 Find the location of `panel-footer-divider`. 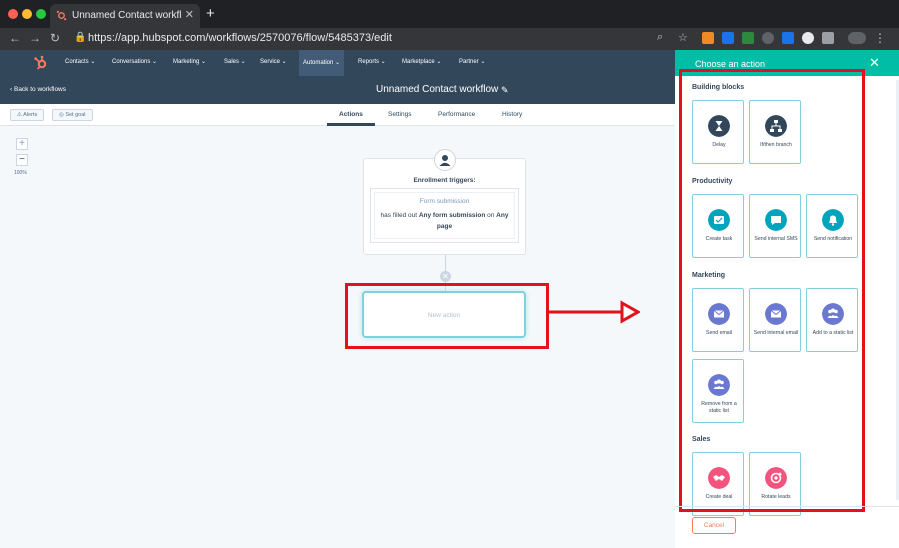

panel-footer-divider is located at coordinates (787, 506).